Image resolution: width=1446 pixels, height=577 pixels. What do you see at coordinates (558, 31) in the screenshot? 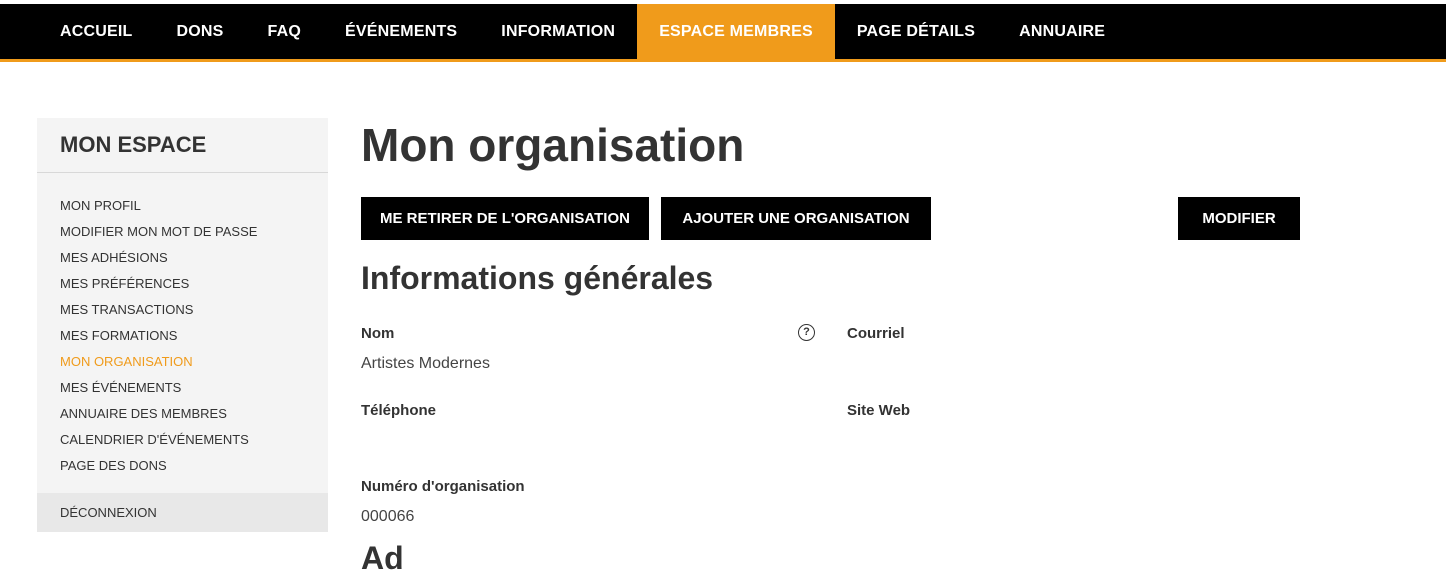
I see `nav-item-information: INFORMATION` at bounding box center [558, 31].